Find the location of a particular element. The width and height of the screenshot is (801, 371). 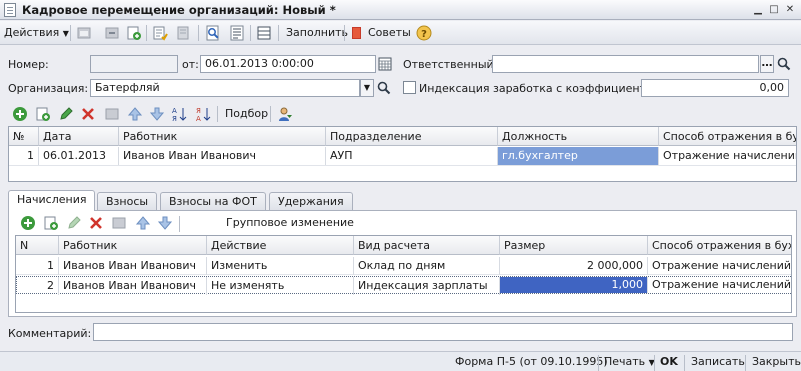

column-header: № is located at coordinates (24, 136).